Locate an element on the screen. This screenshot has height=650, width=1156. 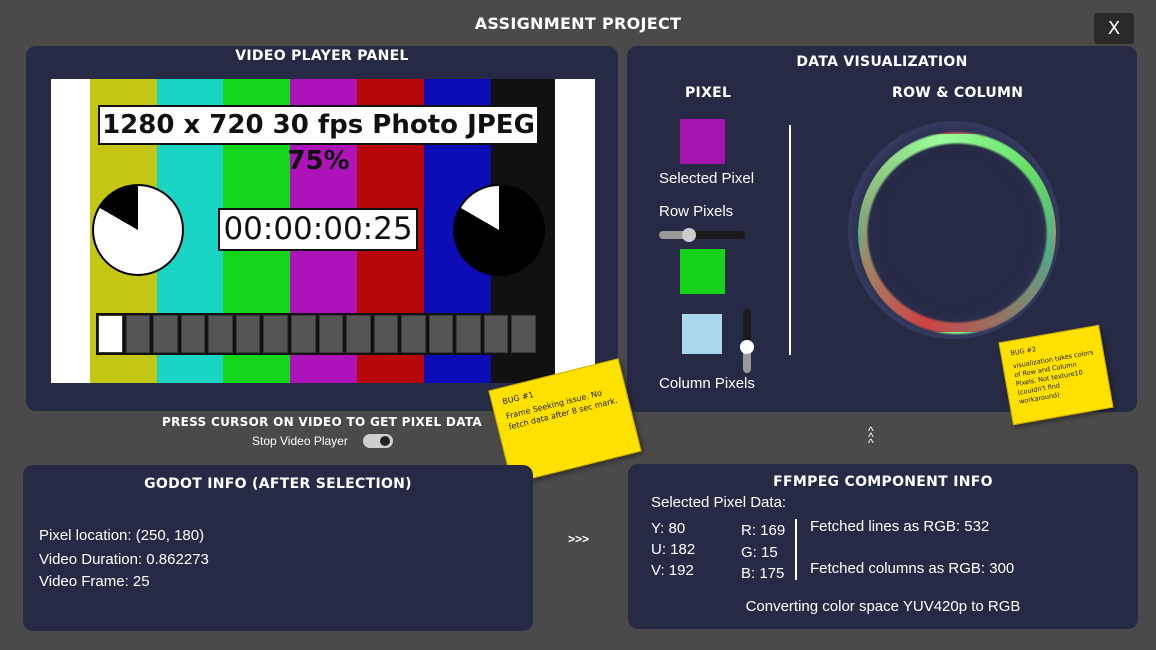
row-column-heading: ROW & COLUMN is located at coordinates (958, 93).